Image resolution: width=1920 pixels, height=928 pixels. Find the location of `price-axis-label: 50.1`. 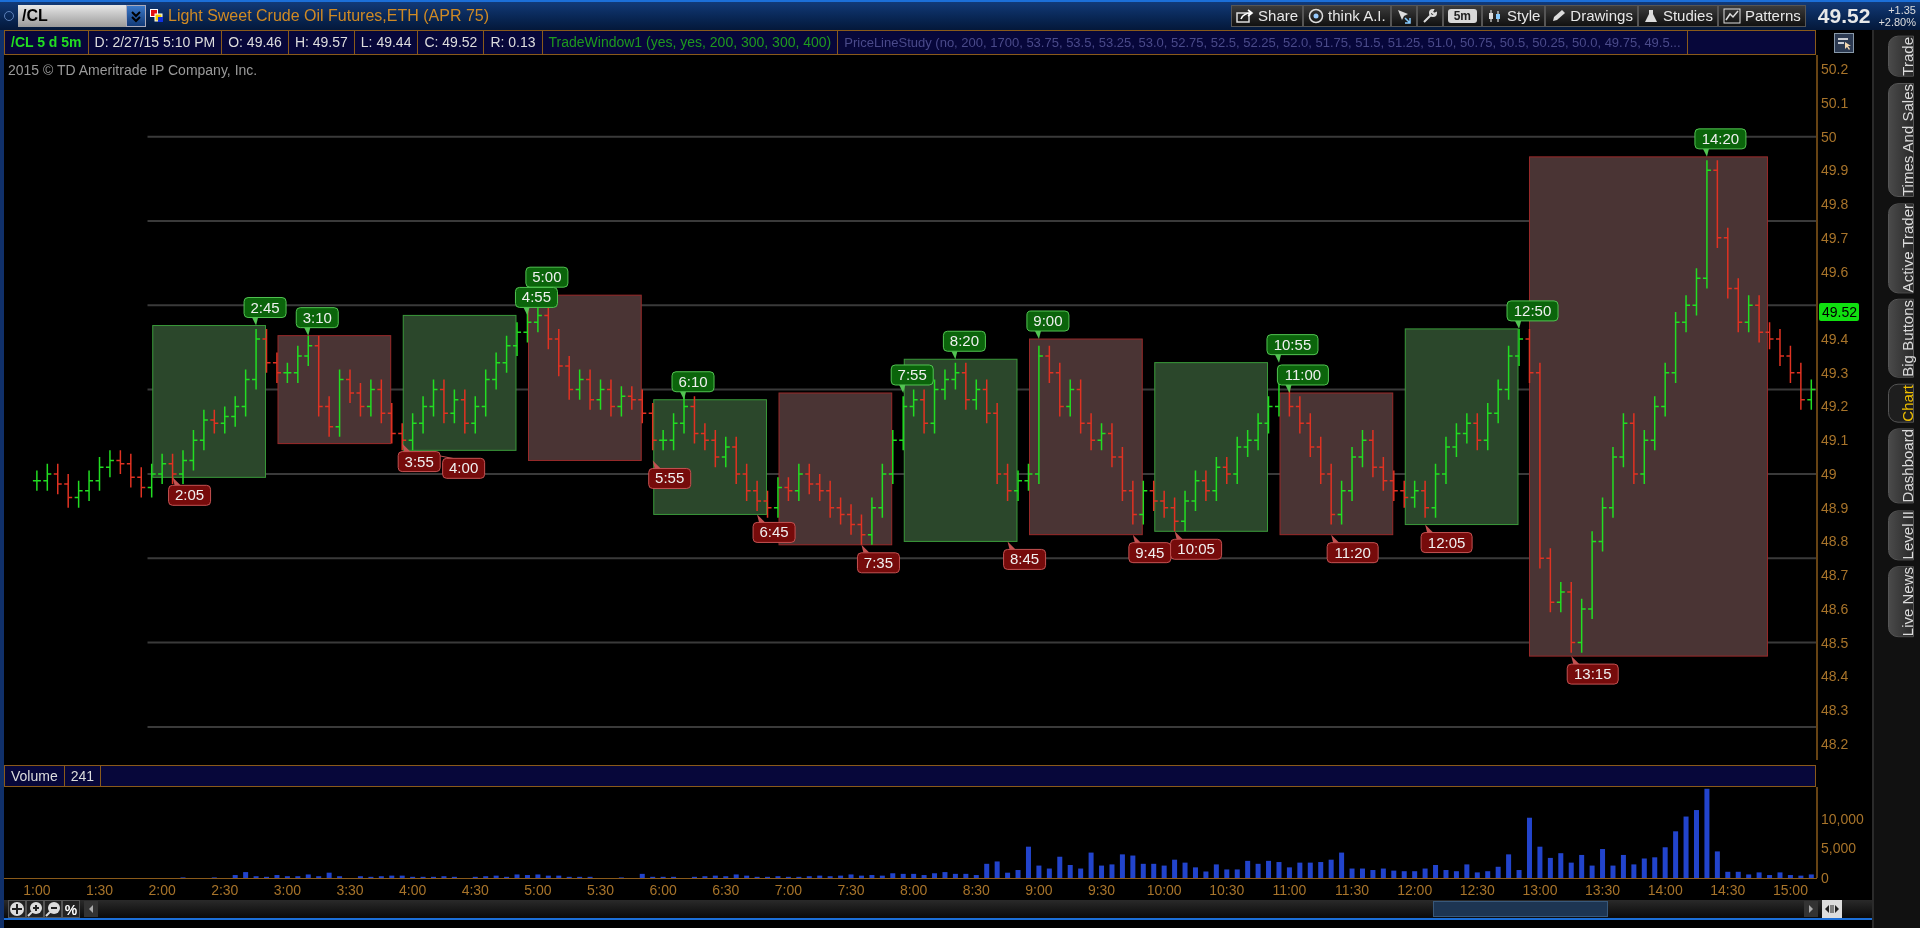

price-axis-label: 50.1 is located at coordinates (1835, 102).